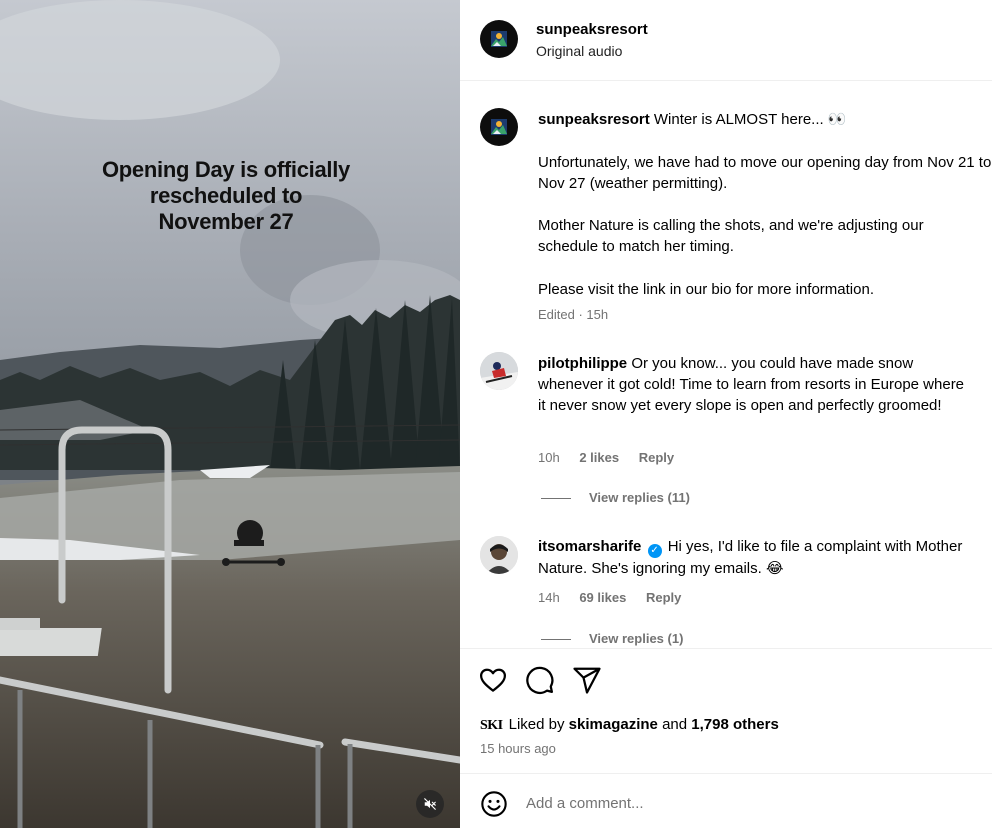  I want to click on caption-intro: Winter is ALMOST here... 👀, so click(750, 119).